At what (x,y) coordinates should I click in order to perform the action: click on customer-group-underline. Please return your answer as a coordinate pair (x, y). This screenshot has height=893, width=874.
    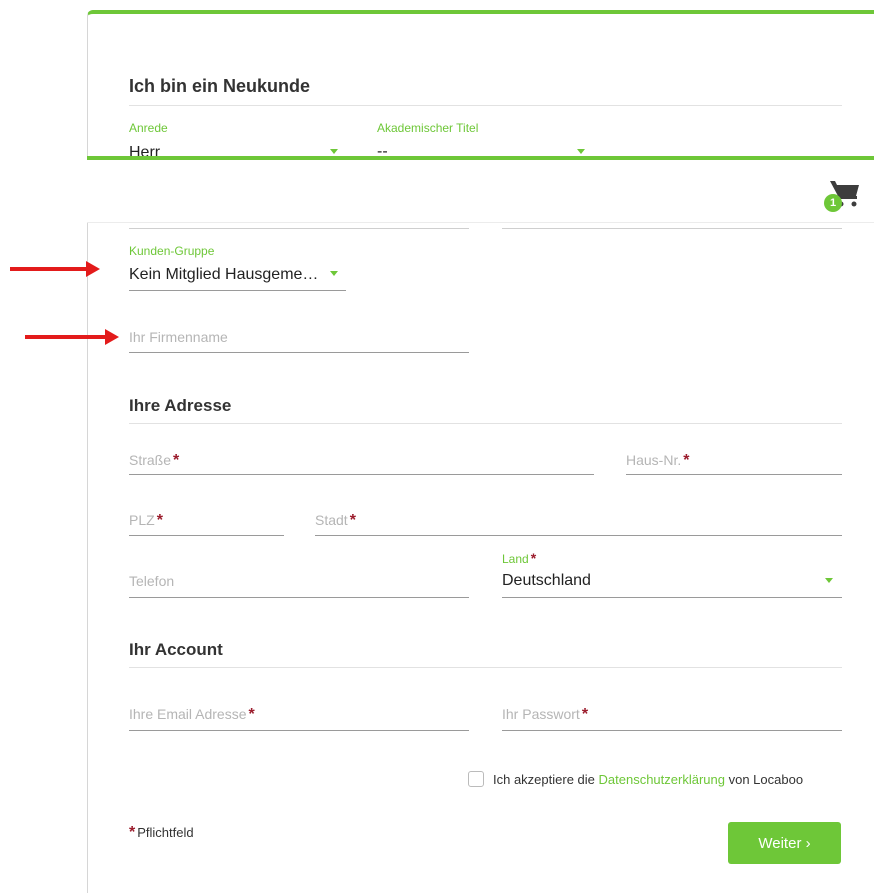
    Looking at the image, I should click on (237, 290).